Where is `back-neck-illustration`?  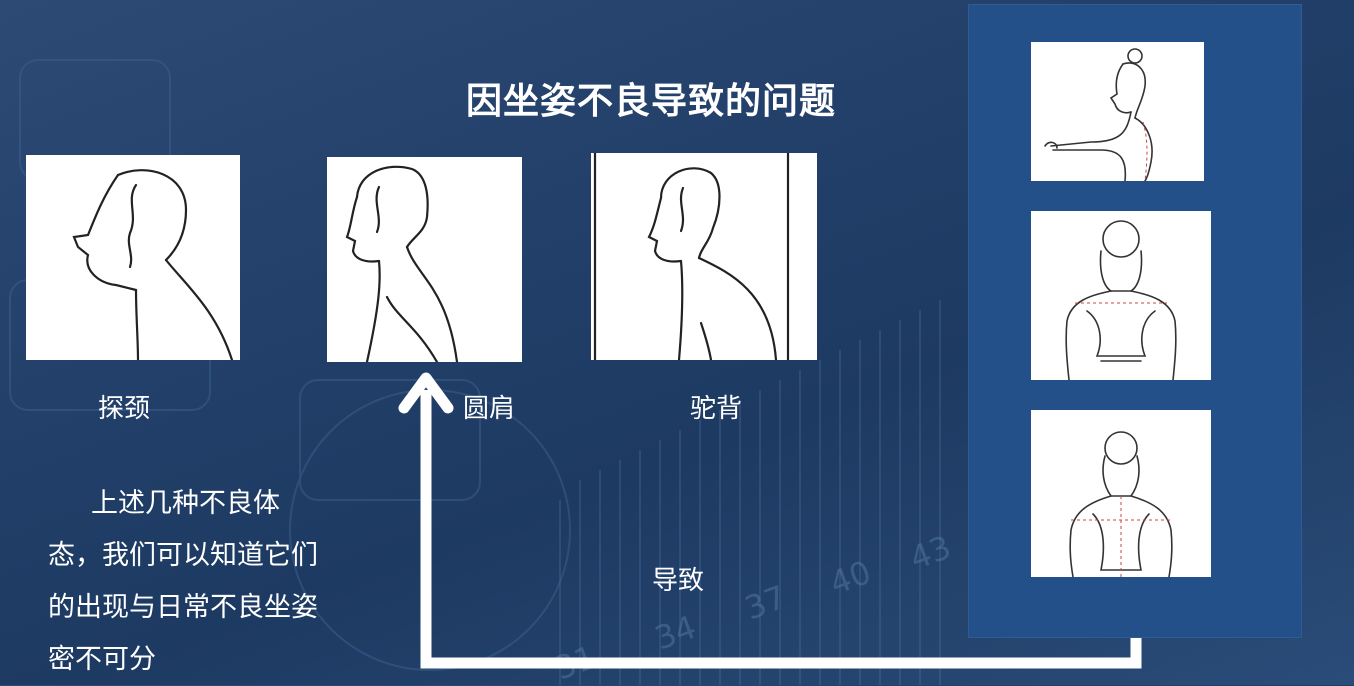 back-neck-illustration is located at coordinates (1121, 493).